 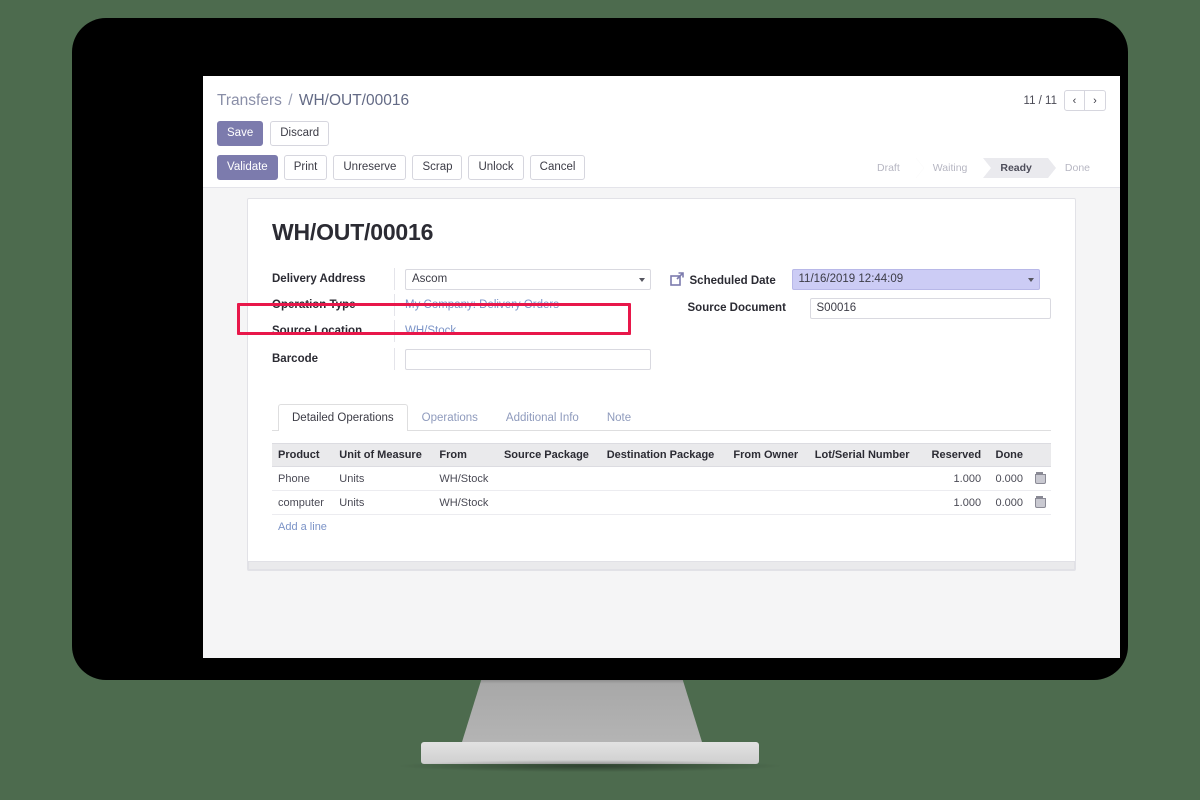 I want to click on breadcrumb-parent: Transfers, so click(x=249, y=100).